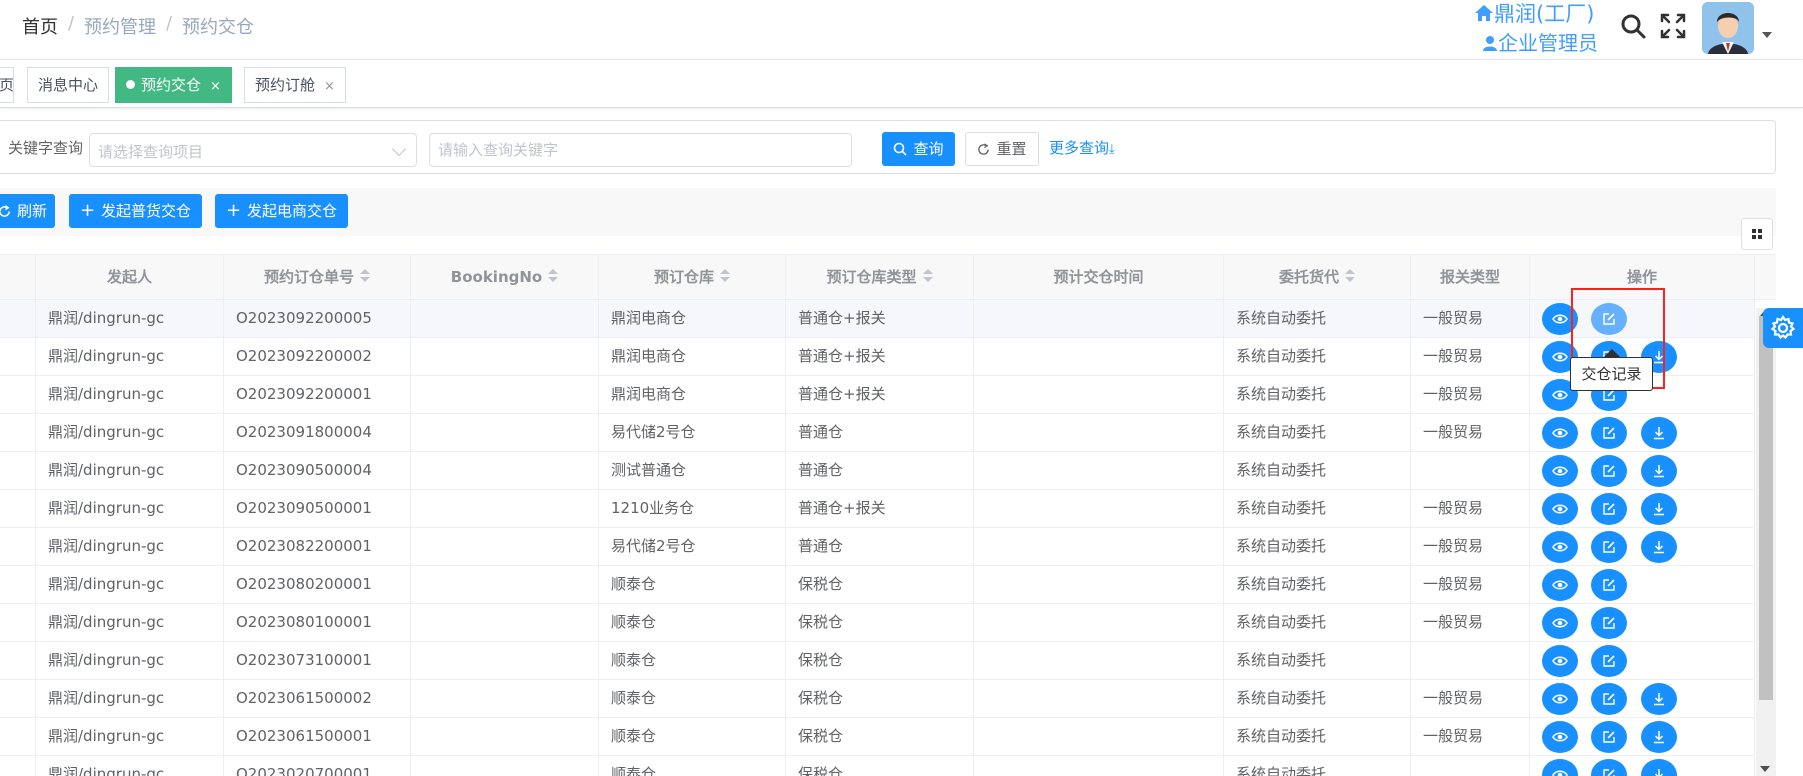 This screenshot has height=776, width=1803. Describe the element at coordinates (640, 150) in the screenshot. I see `keyword-input` at that location.